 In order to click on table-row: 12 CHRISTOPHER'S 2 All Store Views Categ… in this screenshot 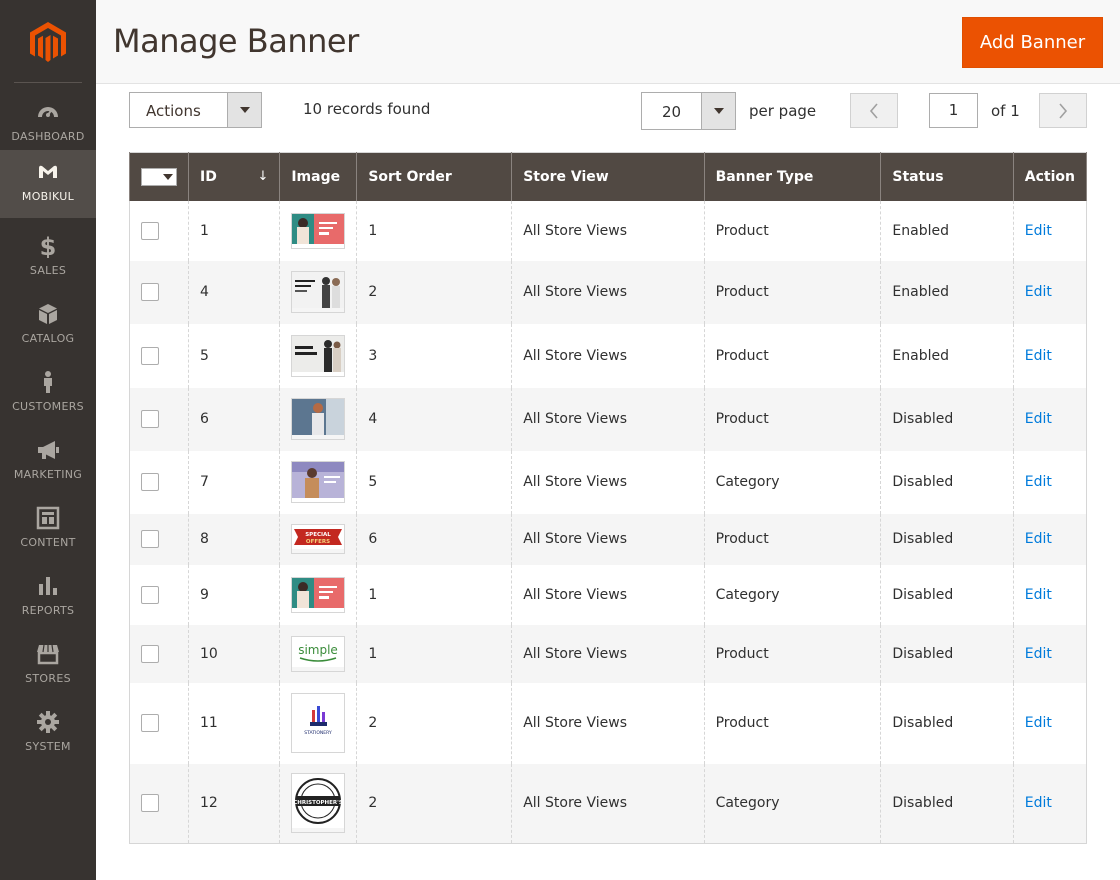, I will do `click(608, 803)`.